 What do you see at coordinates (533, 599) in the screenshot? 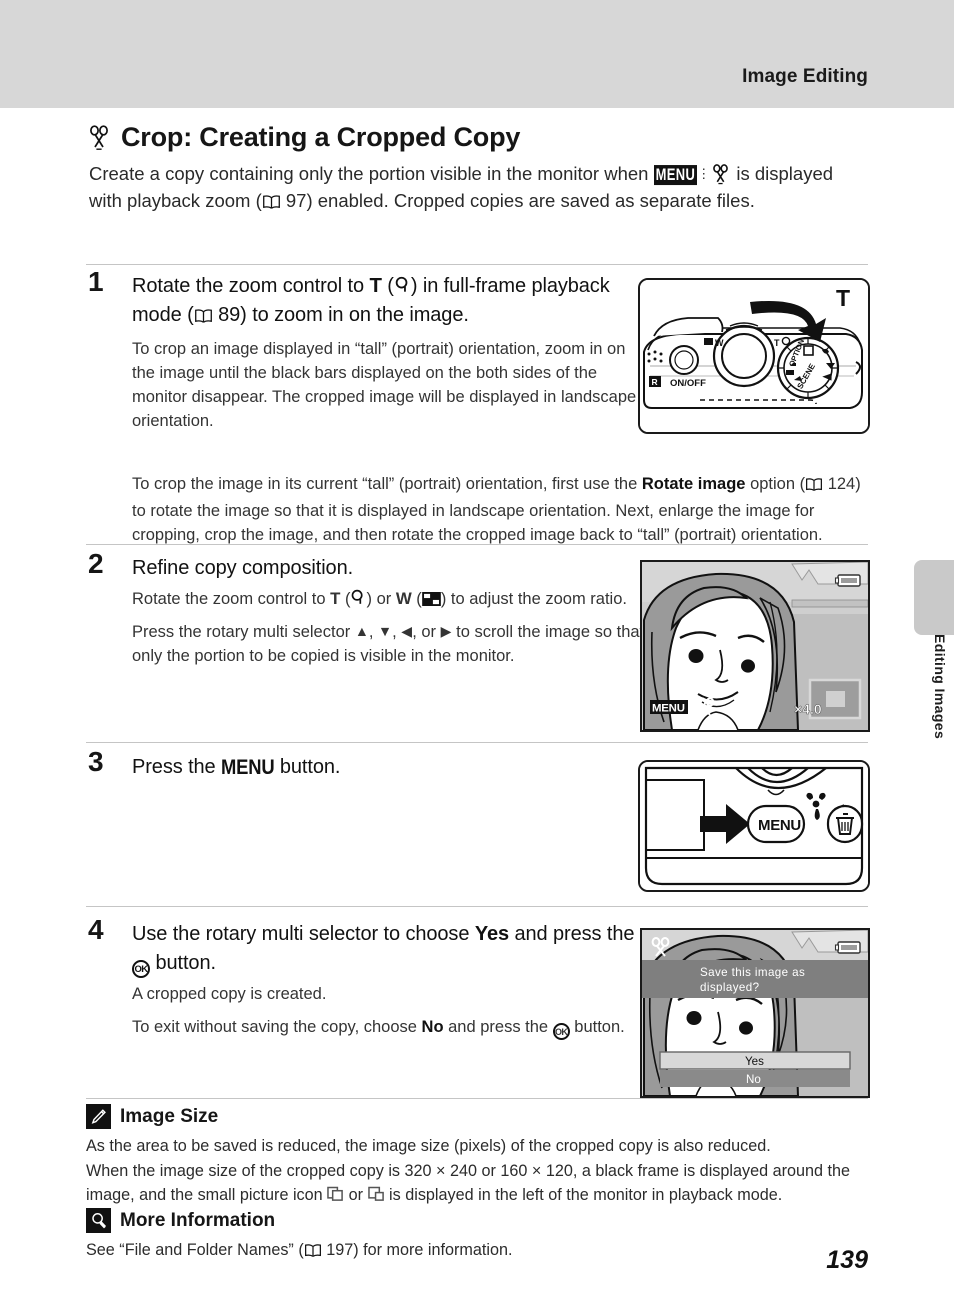
I see `step-2-p1-e: ) to adjust the zoom ratio.` at bounding box center [533, 599].